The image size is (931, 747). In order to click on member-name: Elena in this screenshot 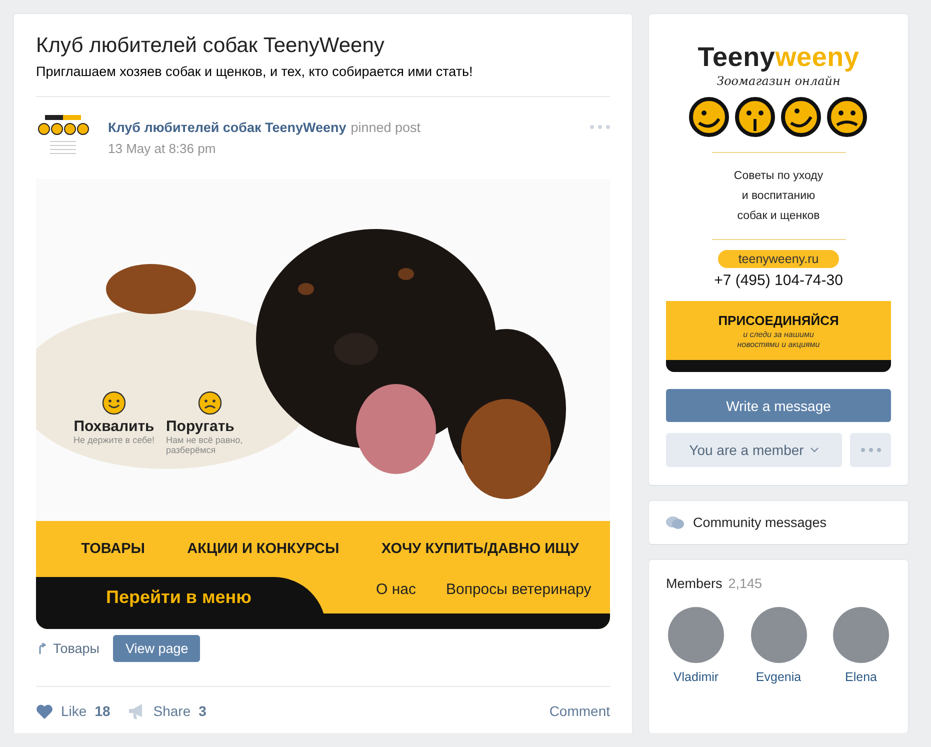, I will do `click(861, 677)`.